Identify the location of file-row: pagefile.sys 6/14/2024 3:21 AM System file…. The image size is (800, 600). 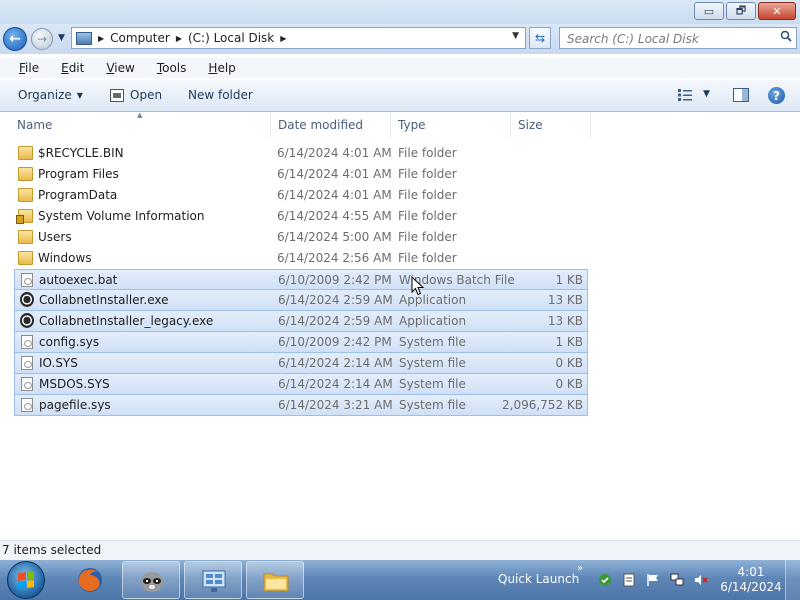
(301, 405).